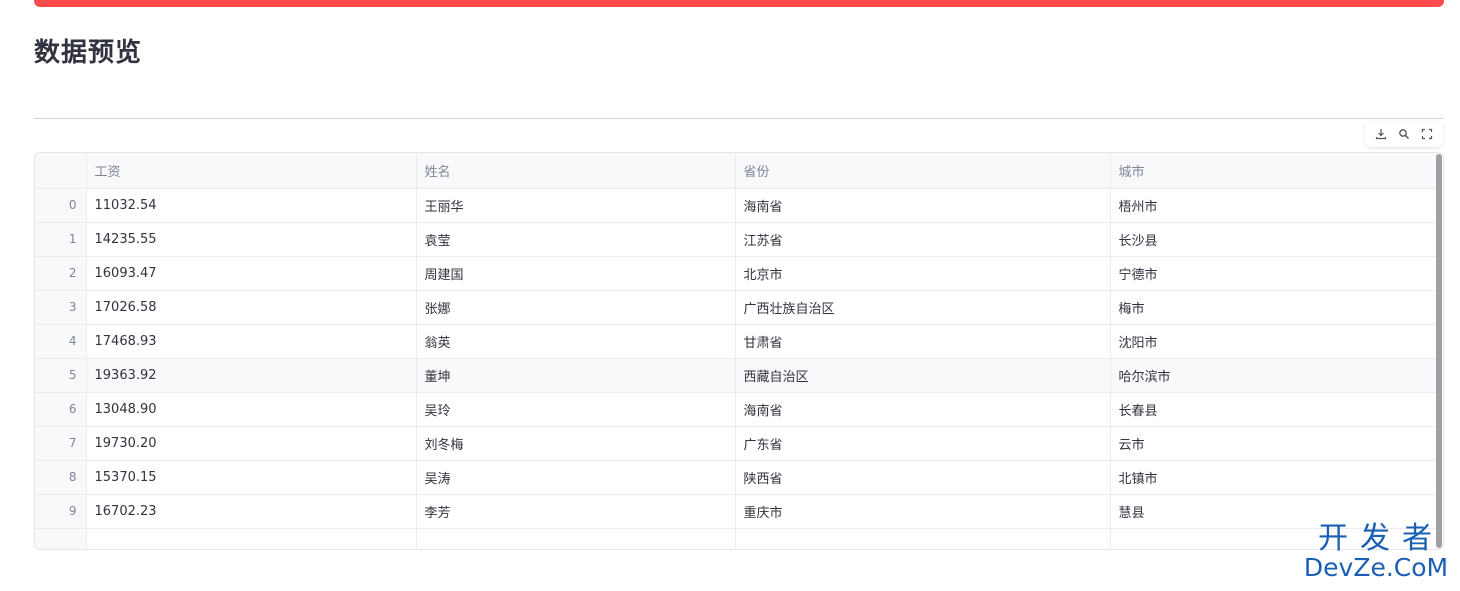  Describe the element at coordinates (251, 171) in the screenshot. I see `column-header-salary: 工资` at that location.